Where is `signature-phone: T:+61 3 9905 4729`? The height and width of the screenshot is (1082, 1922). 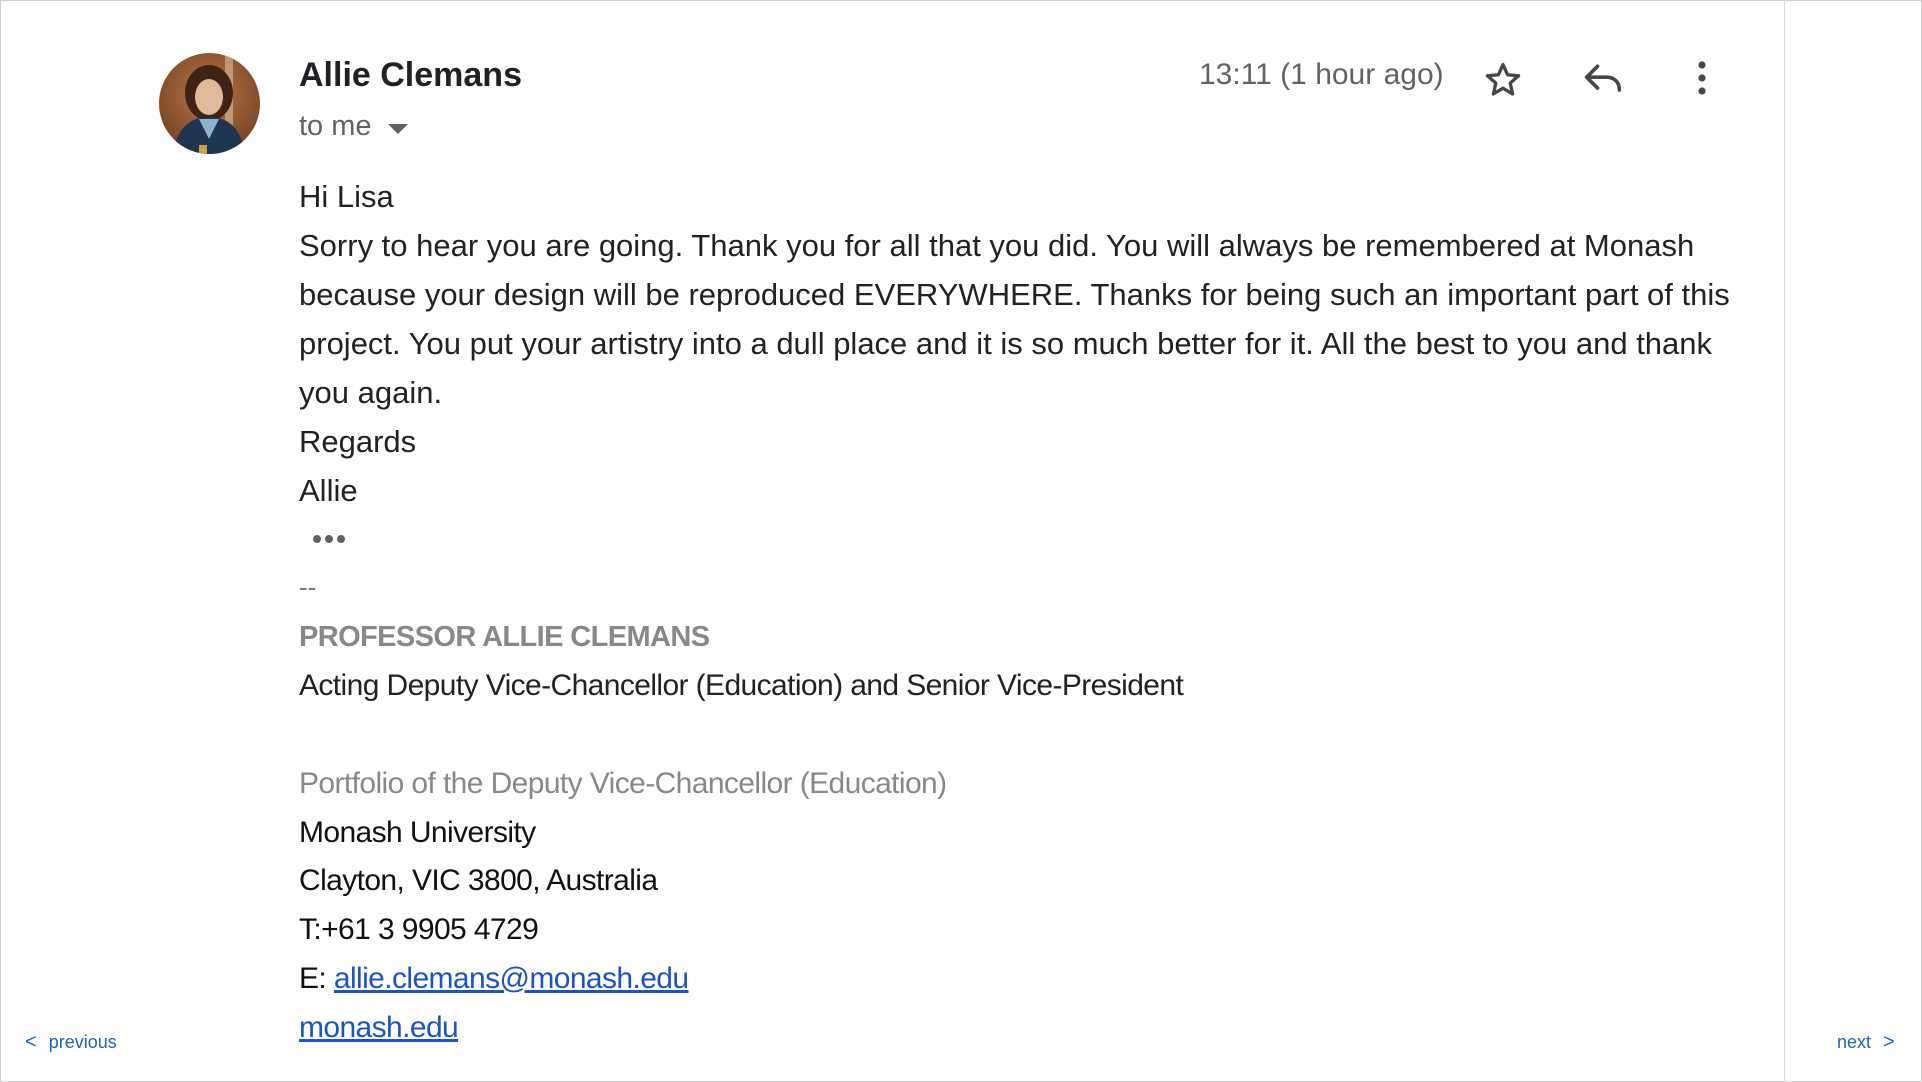 signature-phone: T:+61 3 9905 4729 is located at coordinates (419, 929).